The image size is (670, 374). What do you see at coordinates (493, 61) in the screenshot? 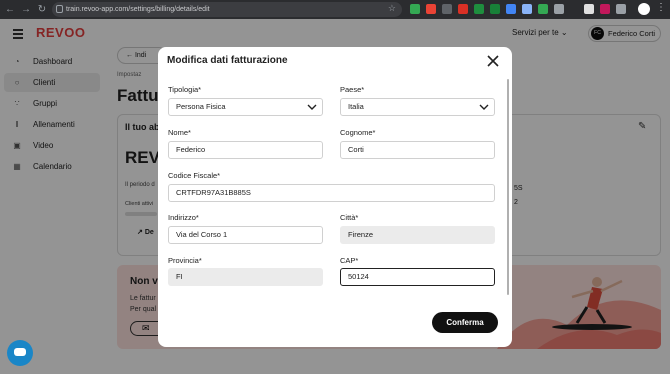
I see `close-icon` at bounding box center [493, 61].